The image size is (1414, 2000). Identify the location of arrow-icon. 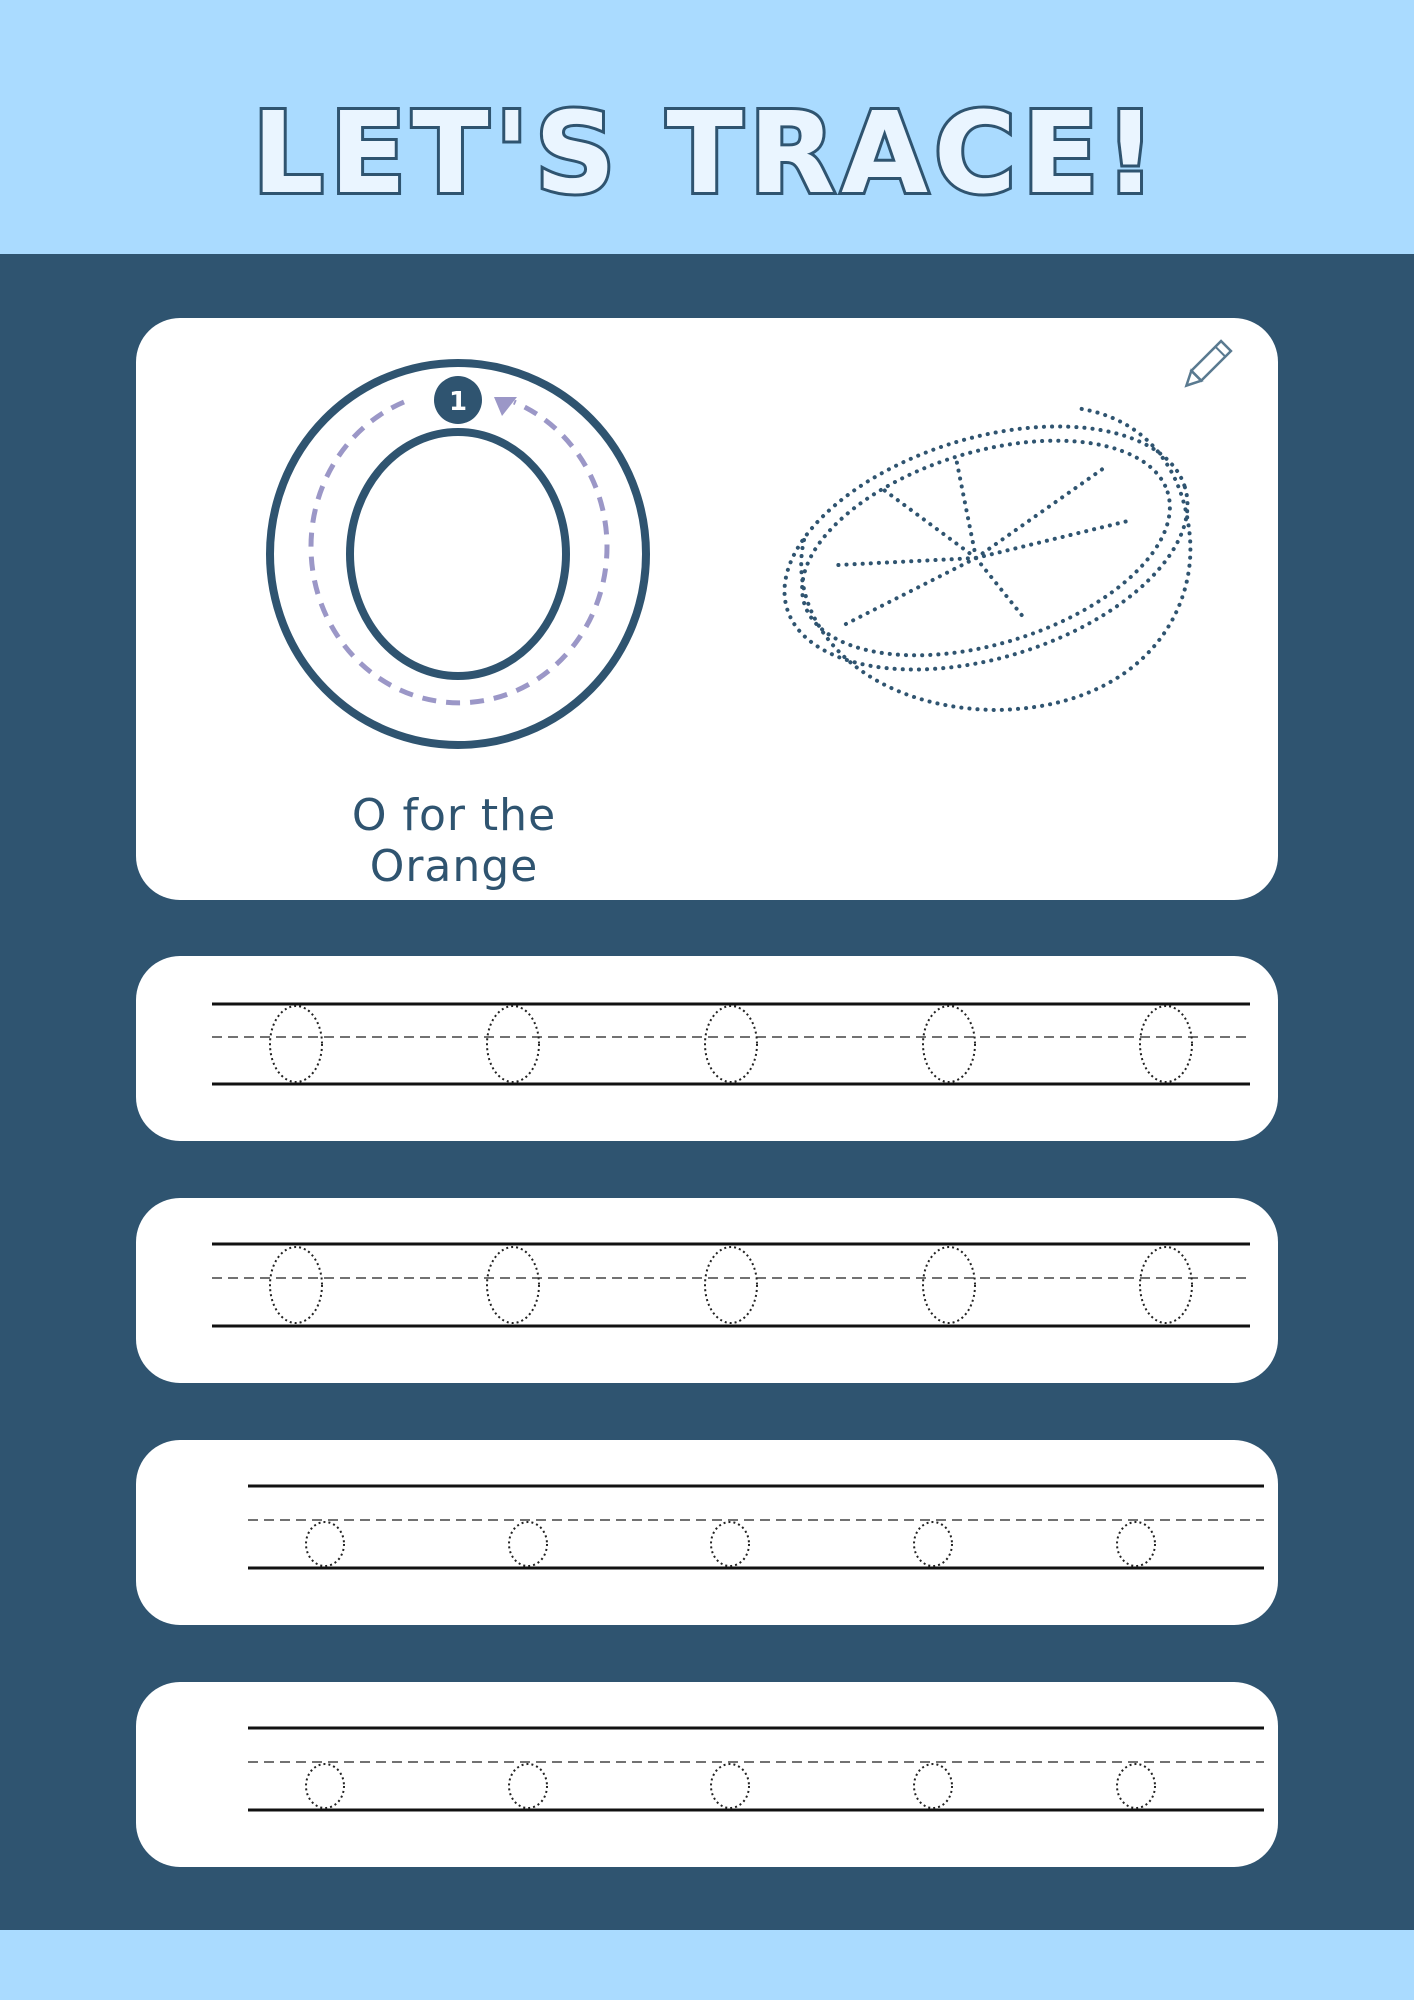
(505, 406).